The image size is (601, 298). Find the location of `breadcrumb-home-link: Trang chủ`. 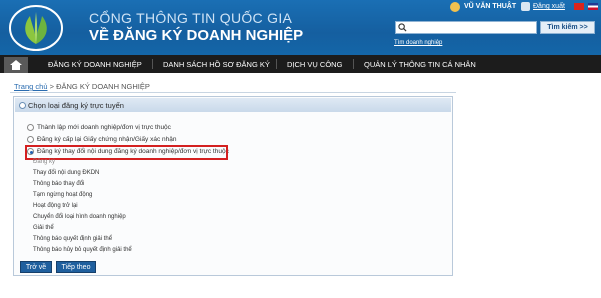

breadcrumb-home-link: Trang chủ is located at coordinates (31, 86).